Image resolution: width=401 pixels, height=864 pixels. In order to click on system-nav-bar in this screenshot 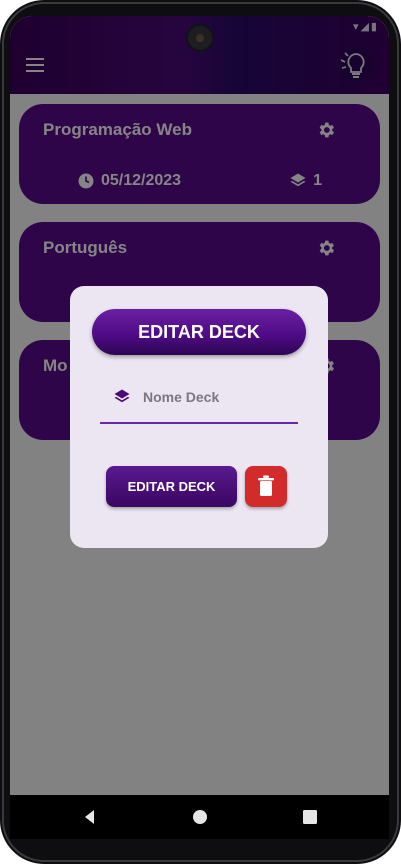, I will do `click(199, 817)`.